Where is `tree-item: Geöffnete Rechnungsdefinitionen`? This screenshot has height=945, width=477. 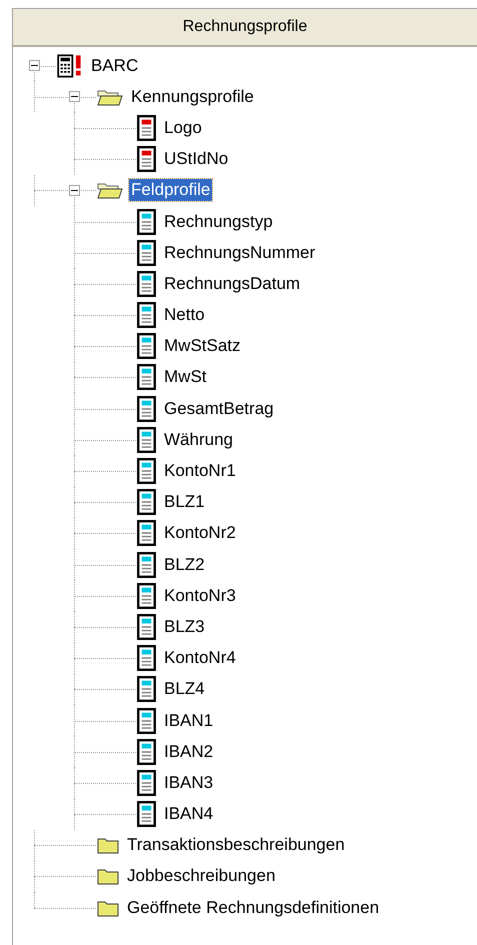
tree-item: Geöffnete Rechnungsdefinitionen is located at coordinates (253, 907).